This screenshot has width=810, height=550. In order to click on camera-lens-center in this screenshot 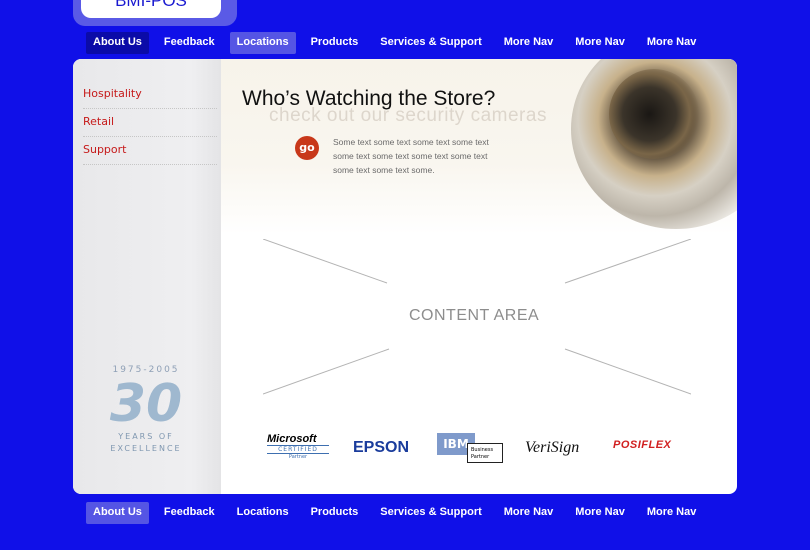, I will do `click(654, 114)`.